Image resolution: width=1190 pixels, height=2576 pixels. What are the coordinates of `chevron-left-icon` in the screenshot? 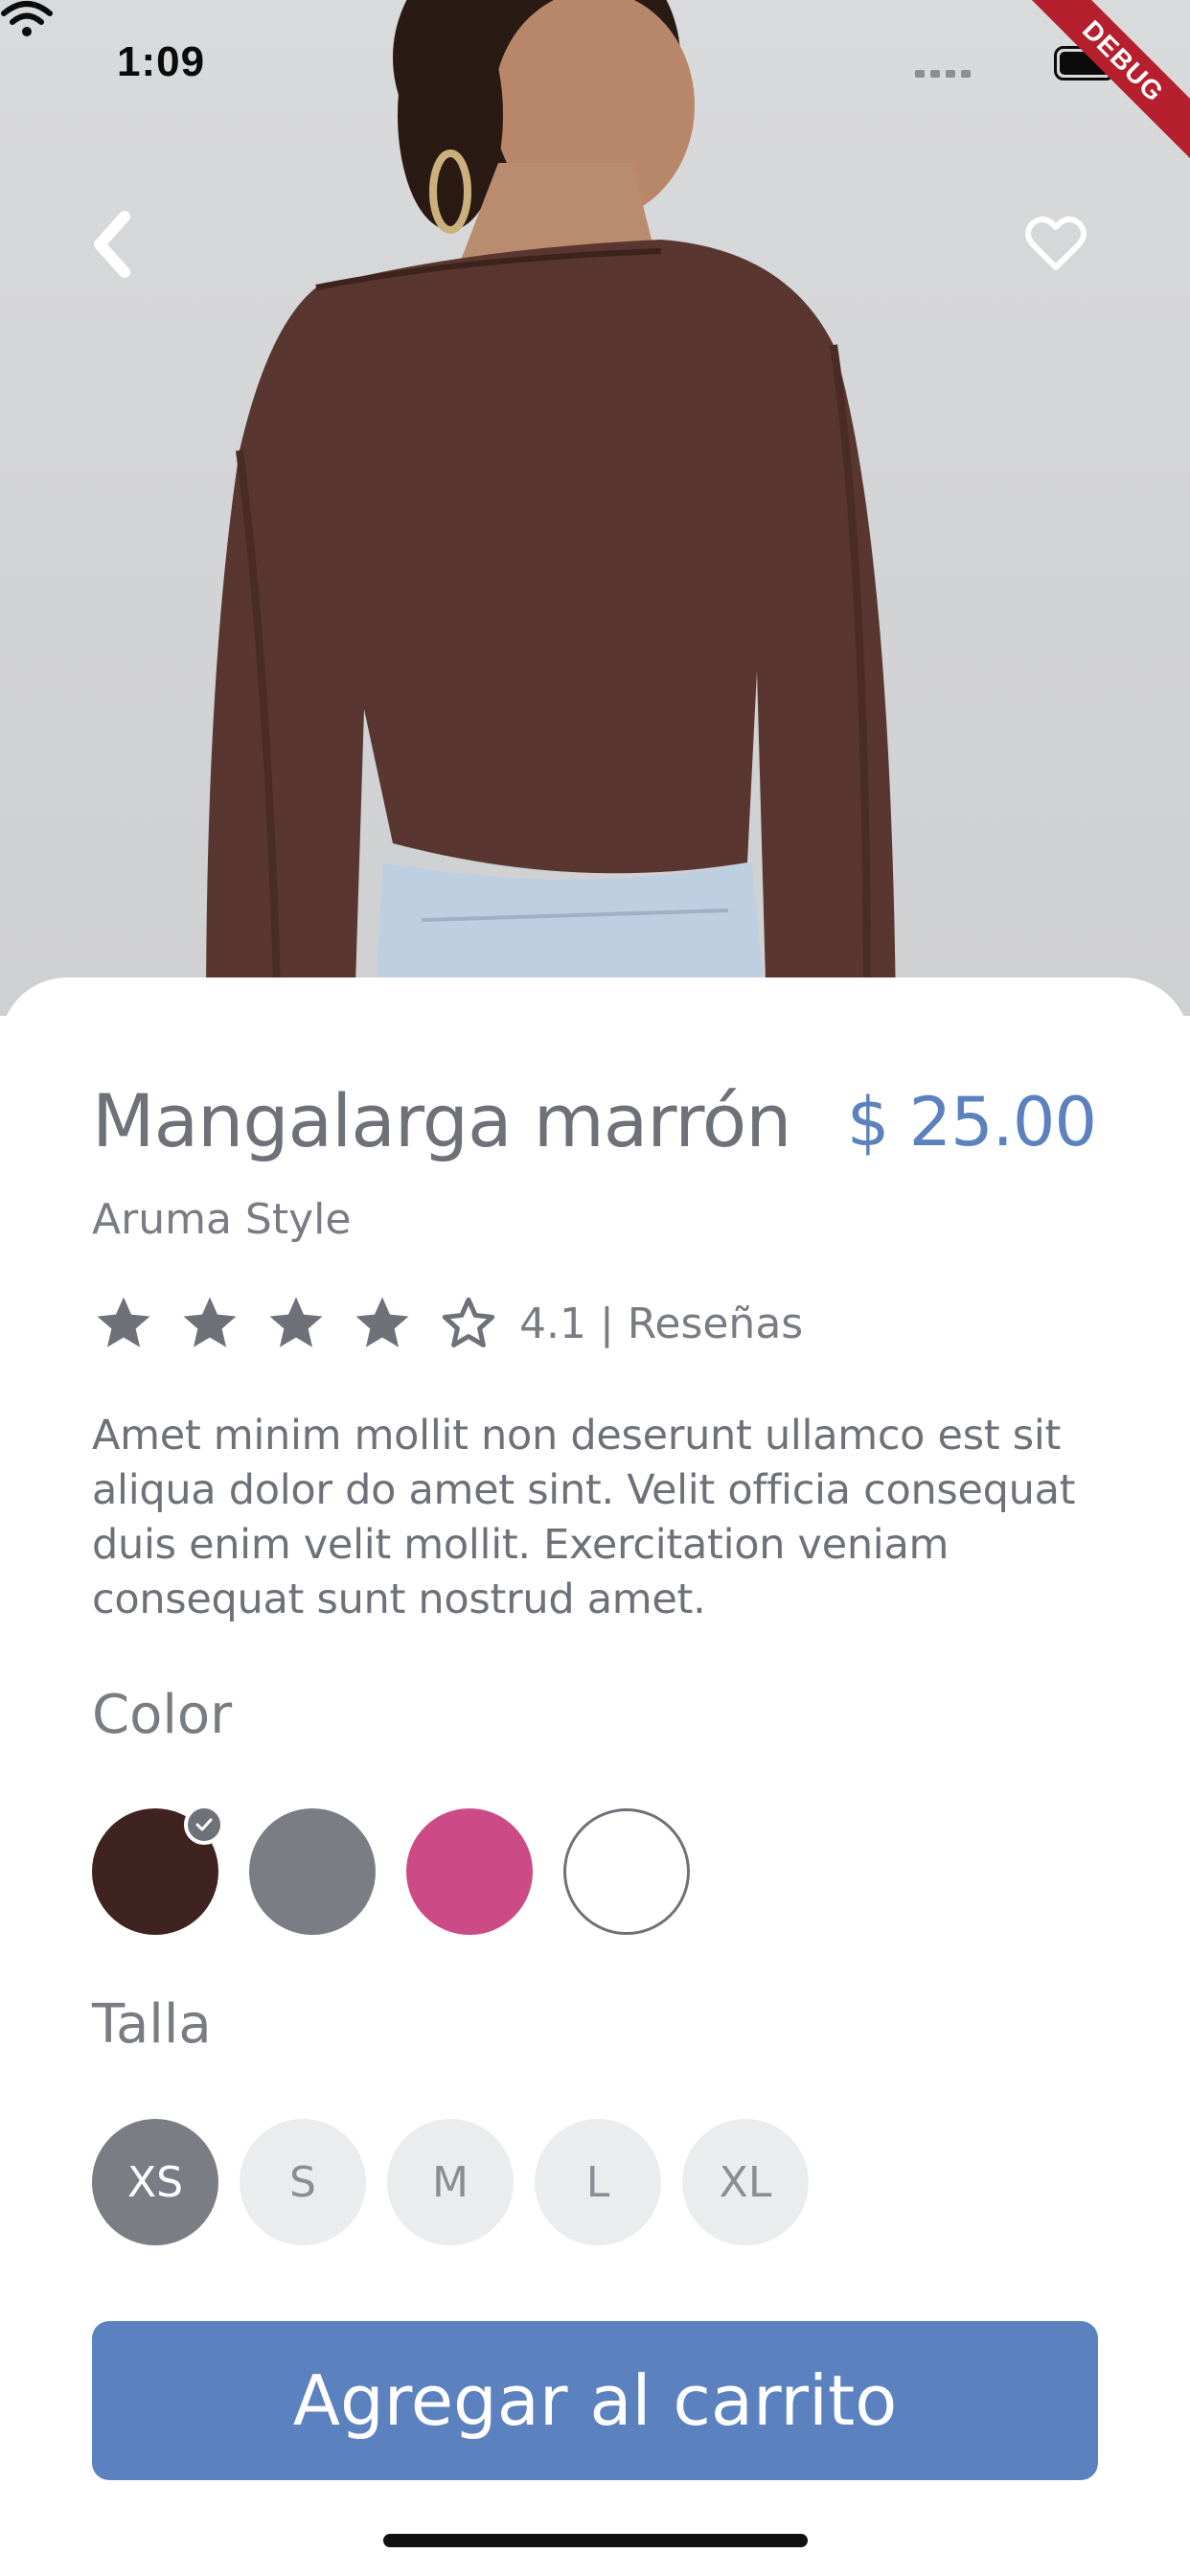 It's located at (112, 244).